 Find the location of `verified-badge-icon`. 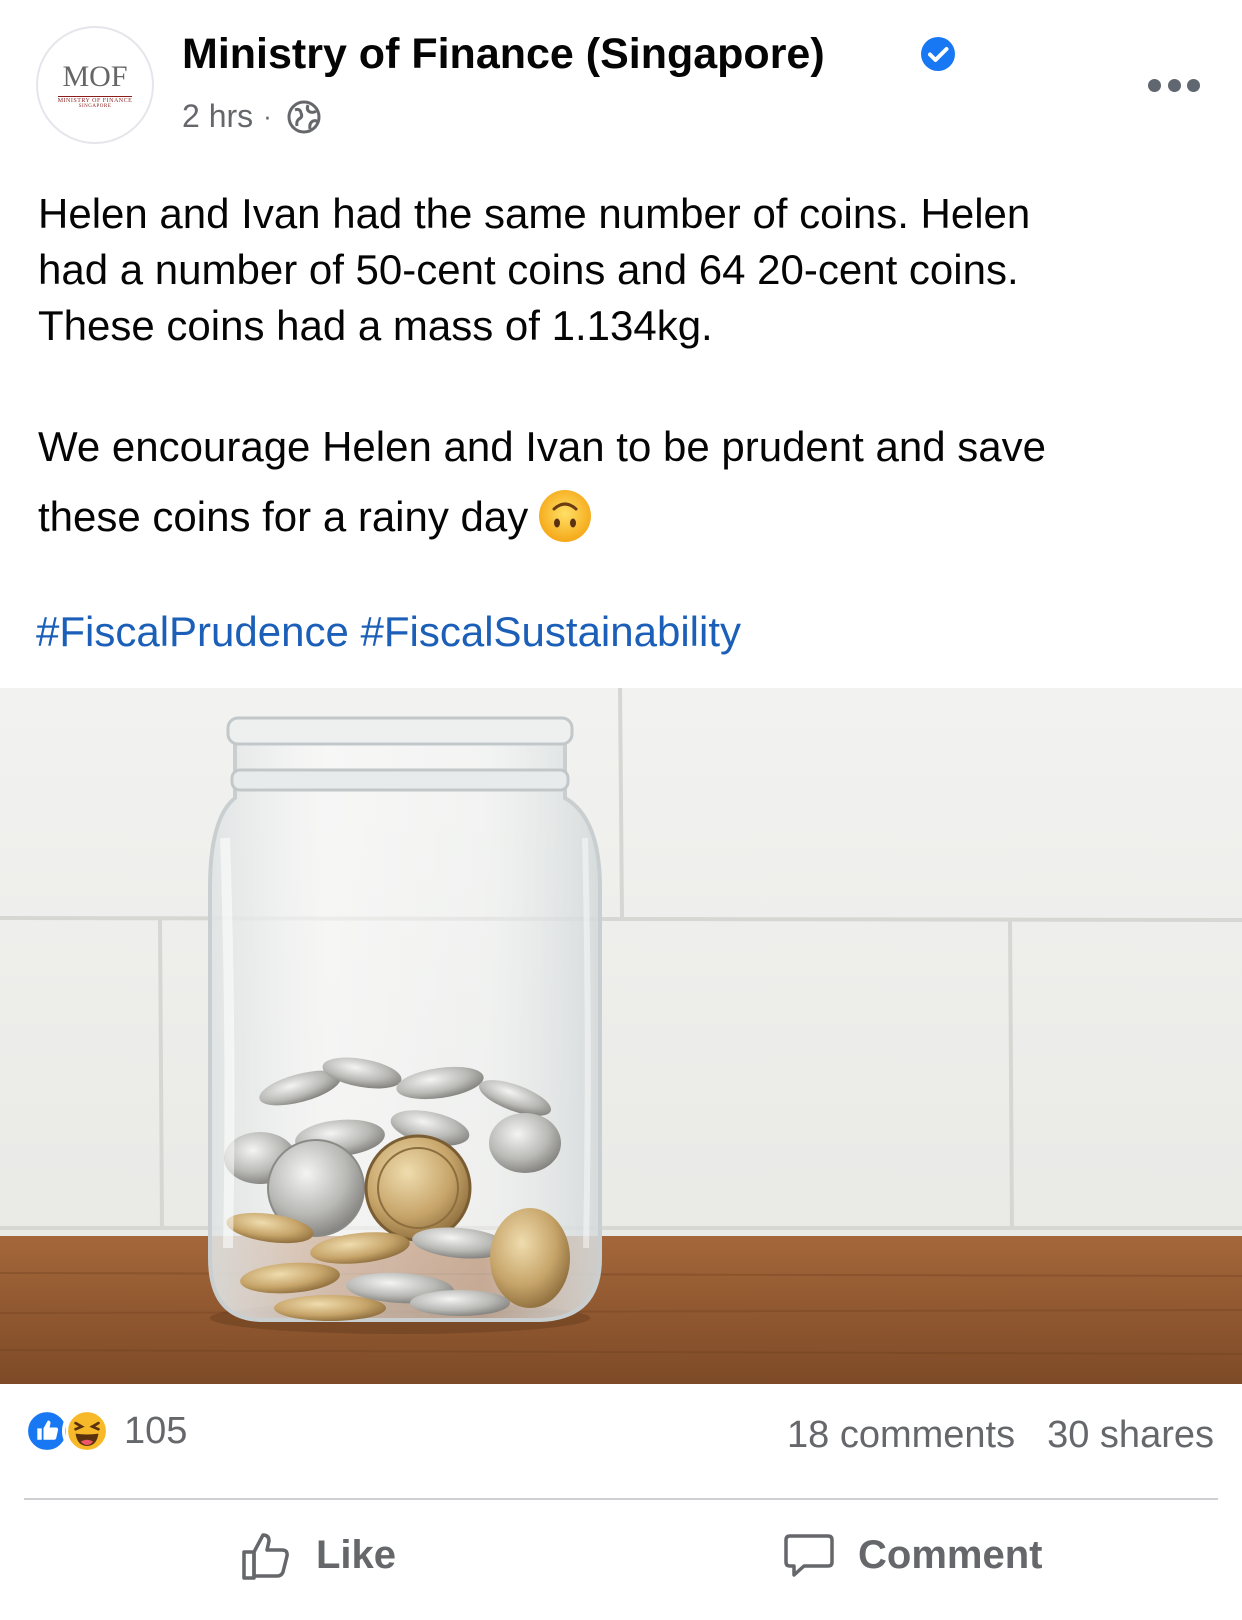

verified-badge-icon is located at coordinates (938, 54).